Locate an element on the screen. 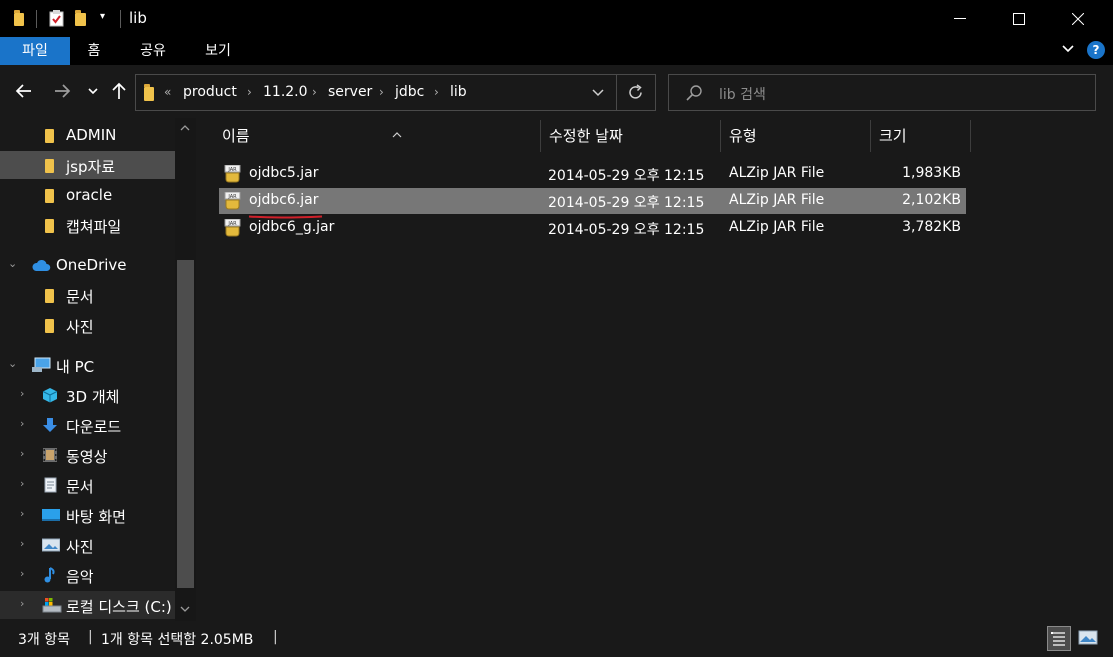 The height and width of the screenshot is (657, 1113). column-header-modified: 수정한 날짜 is located at coordinates (631, 136).